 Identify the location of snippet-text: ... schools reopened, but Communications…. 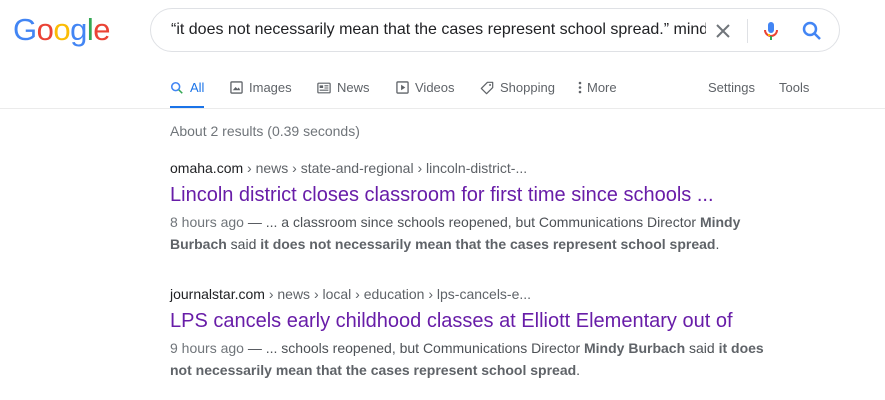
(424, 348).